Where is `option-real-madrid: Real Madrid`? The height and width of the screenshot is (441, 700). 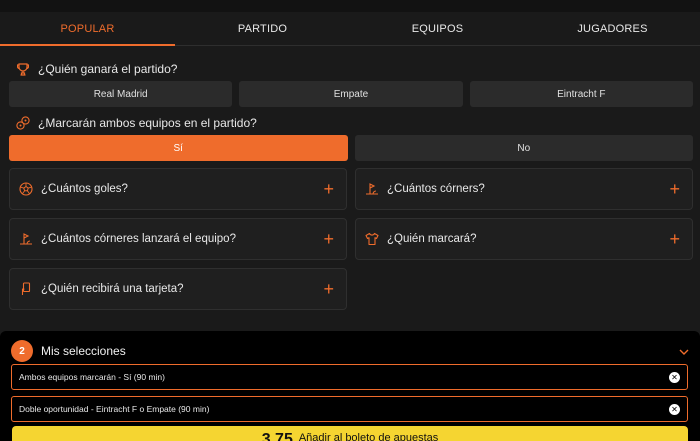
option-real-madrid: Real Madrid is located at coordinates (121, 94).